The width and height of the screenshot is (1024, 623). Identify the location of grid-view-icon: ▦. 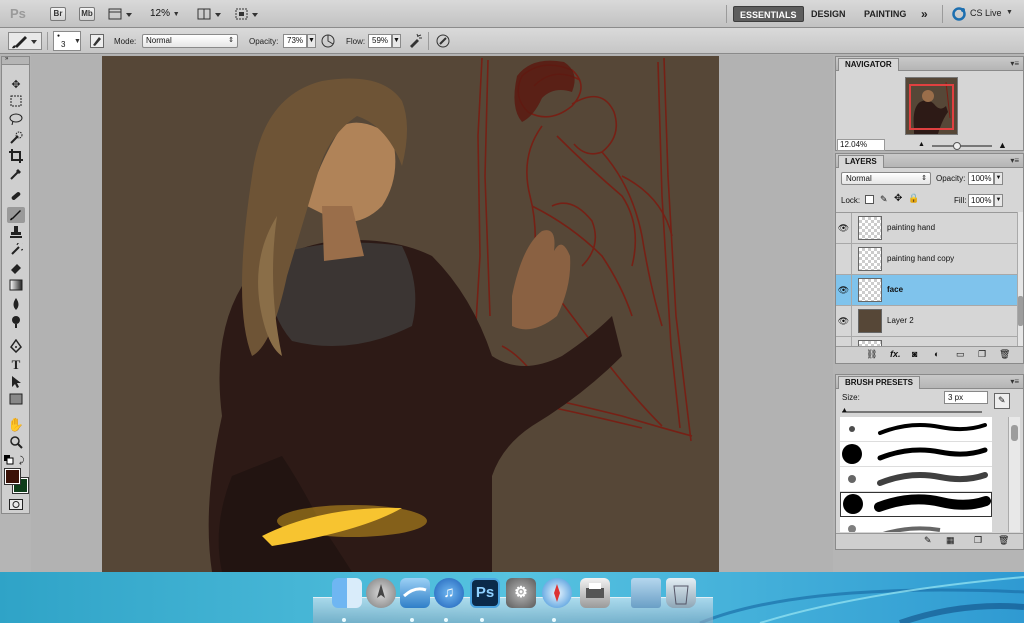
(950, 540).